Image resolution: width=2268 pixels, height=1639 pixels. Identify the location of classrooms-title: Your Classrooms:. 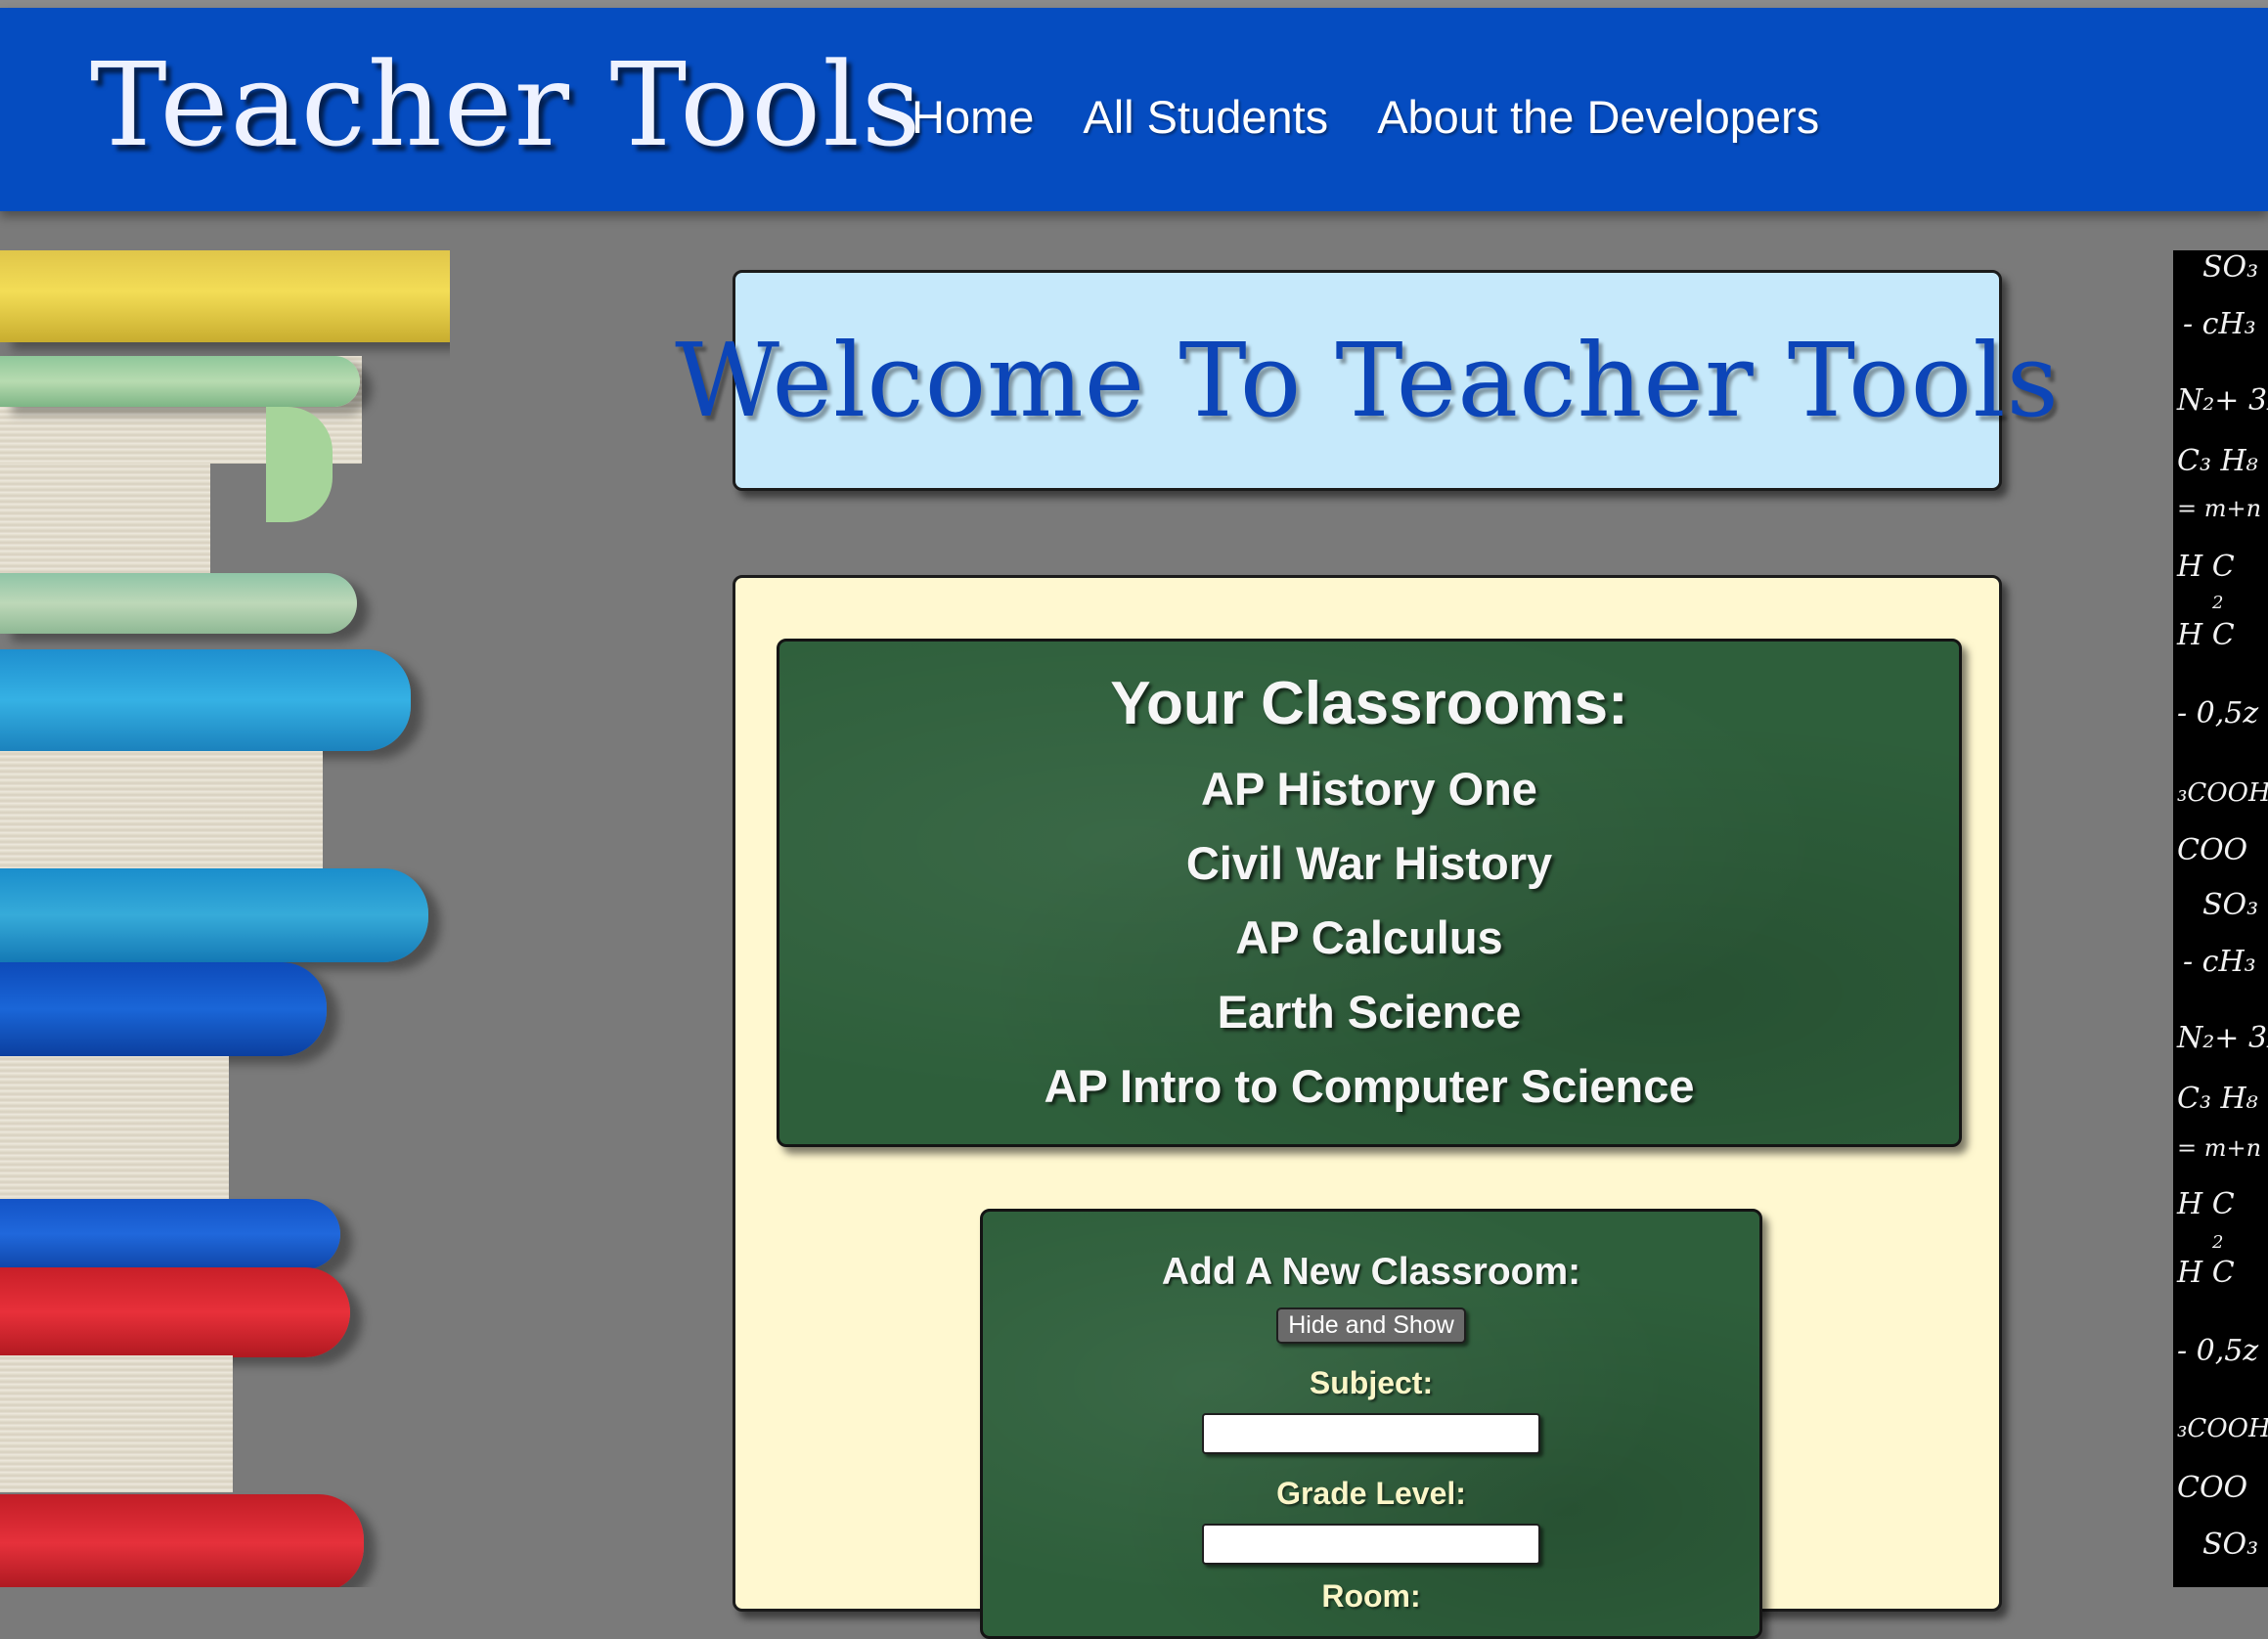
(1369, 704).